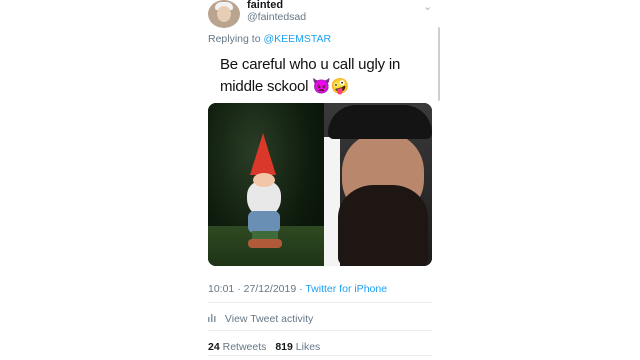 This screenshot has height=360, width=640. I want to click on avatar-face, so click(224, 14).